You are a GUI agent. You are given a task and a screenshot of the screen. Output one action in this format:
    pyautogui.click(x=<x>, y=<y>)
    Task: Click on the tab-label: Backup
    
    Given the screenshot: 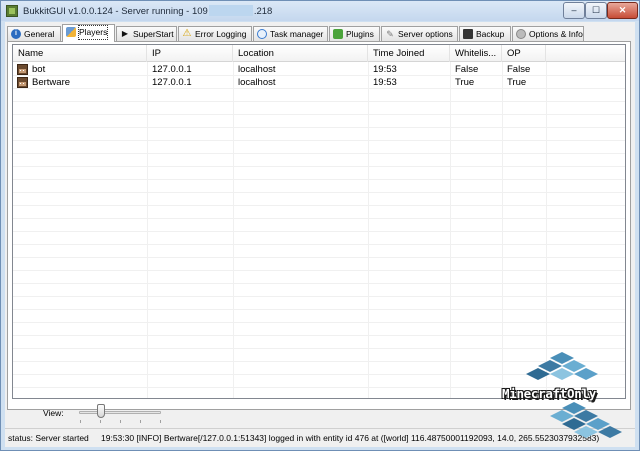 What is the action you would take?
    pyautogui.click(x=490, y=34)
    